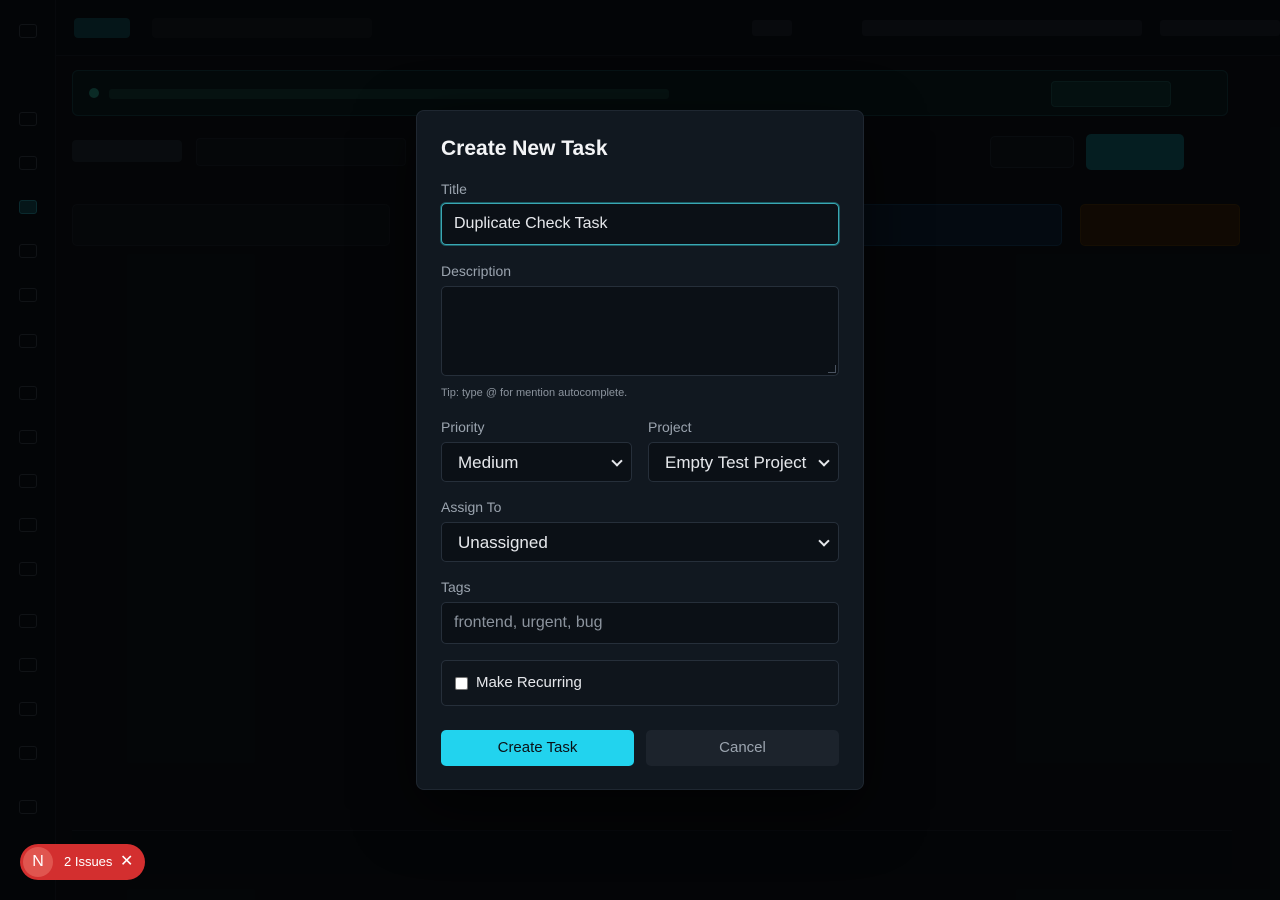  I want to click on assign-label: Assign To, so click(471, 507).